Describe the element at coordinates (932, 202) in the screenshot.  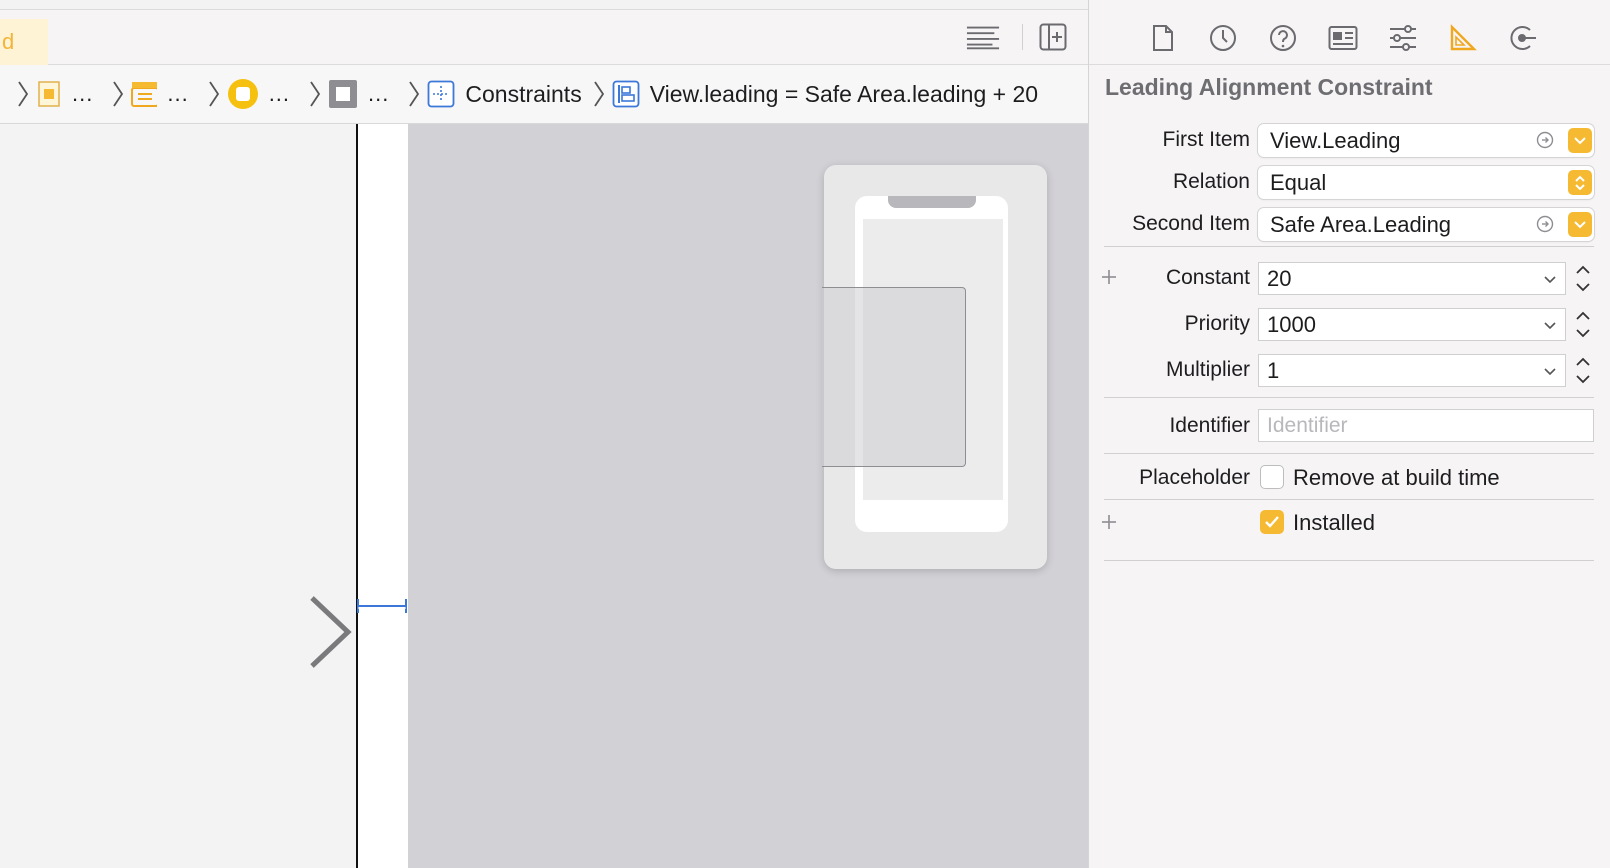
I see `phone-notch` at that location.